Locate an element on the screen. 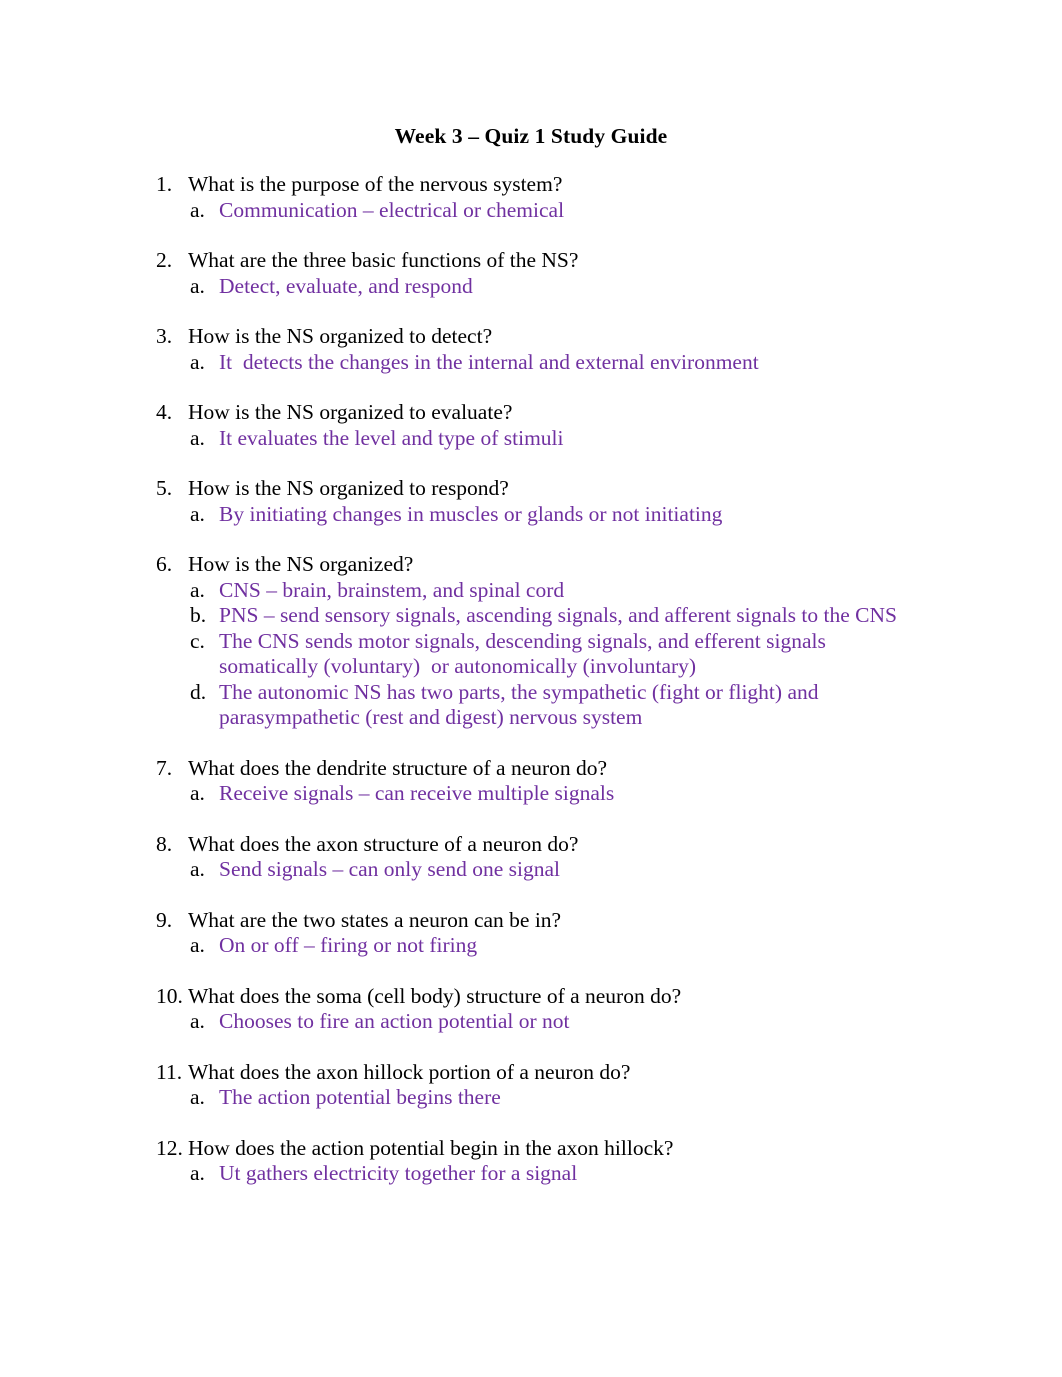  answer-text: Detect, evaluate, and respond is located at coordinates (346, 285).